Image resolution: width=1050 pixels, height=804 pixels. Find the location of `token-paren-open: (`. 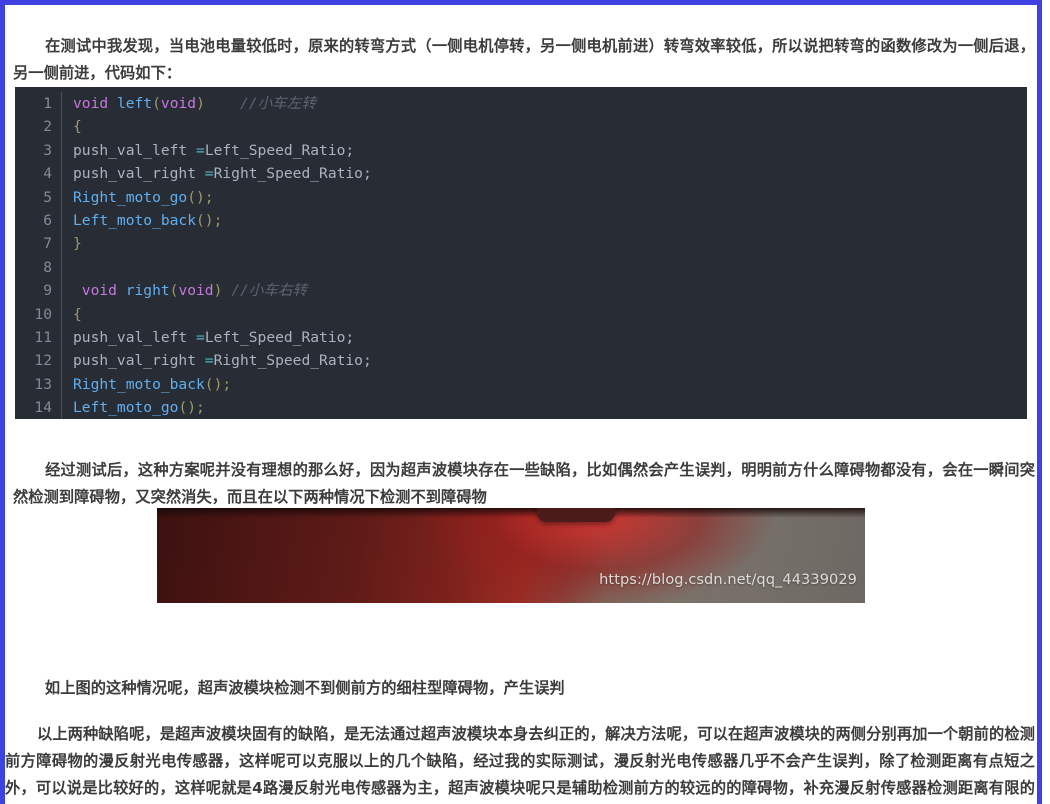

token-paren-open: ( is located at coordinates (156, 103).